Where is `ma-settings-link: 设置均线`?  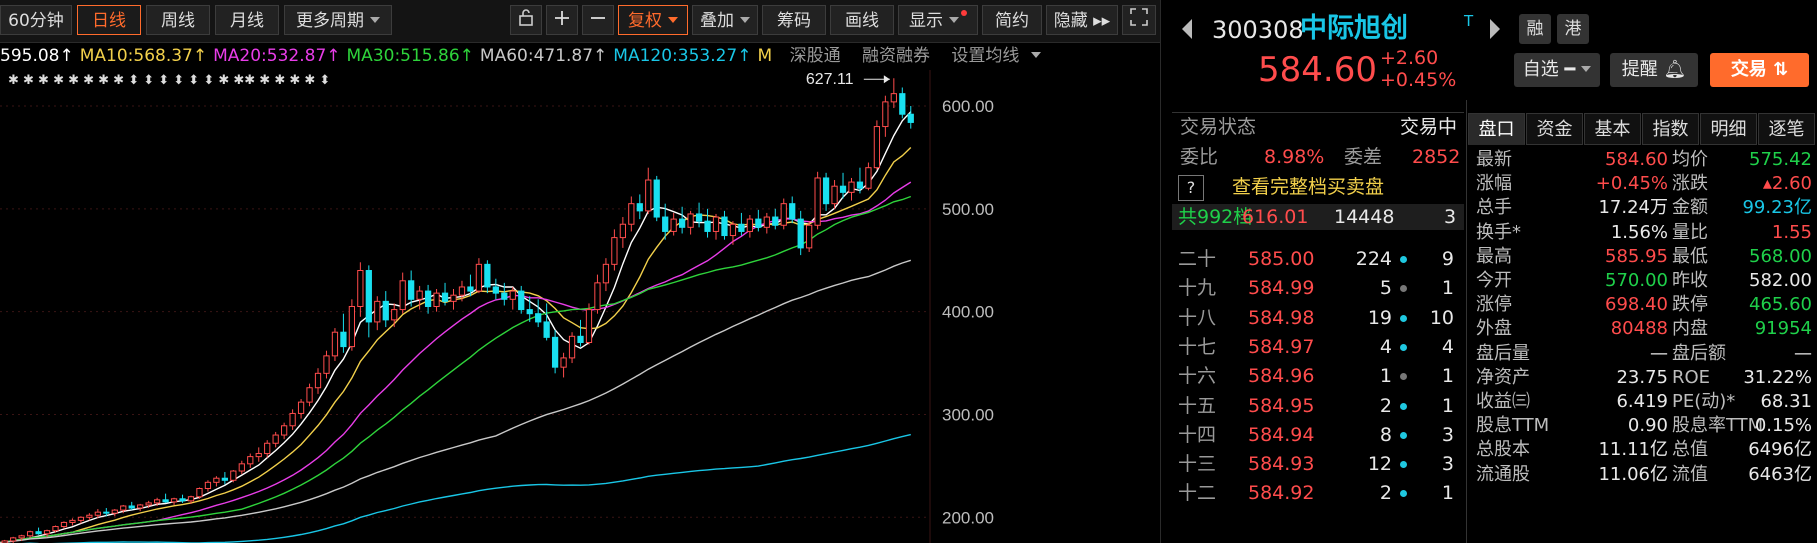 ma-settings-link: 设置均线 is located at coordinates (999, 56).